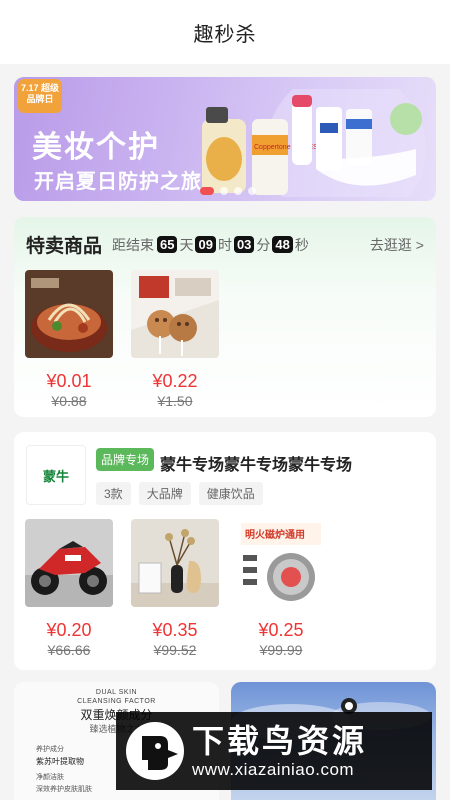 The width and height of the screenshot is (450, 800). I want to click on watermark-text: 下载鸟资源 www.xiazainiao.com, so click(279, 751).